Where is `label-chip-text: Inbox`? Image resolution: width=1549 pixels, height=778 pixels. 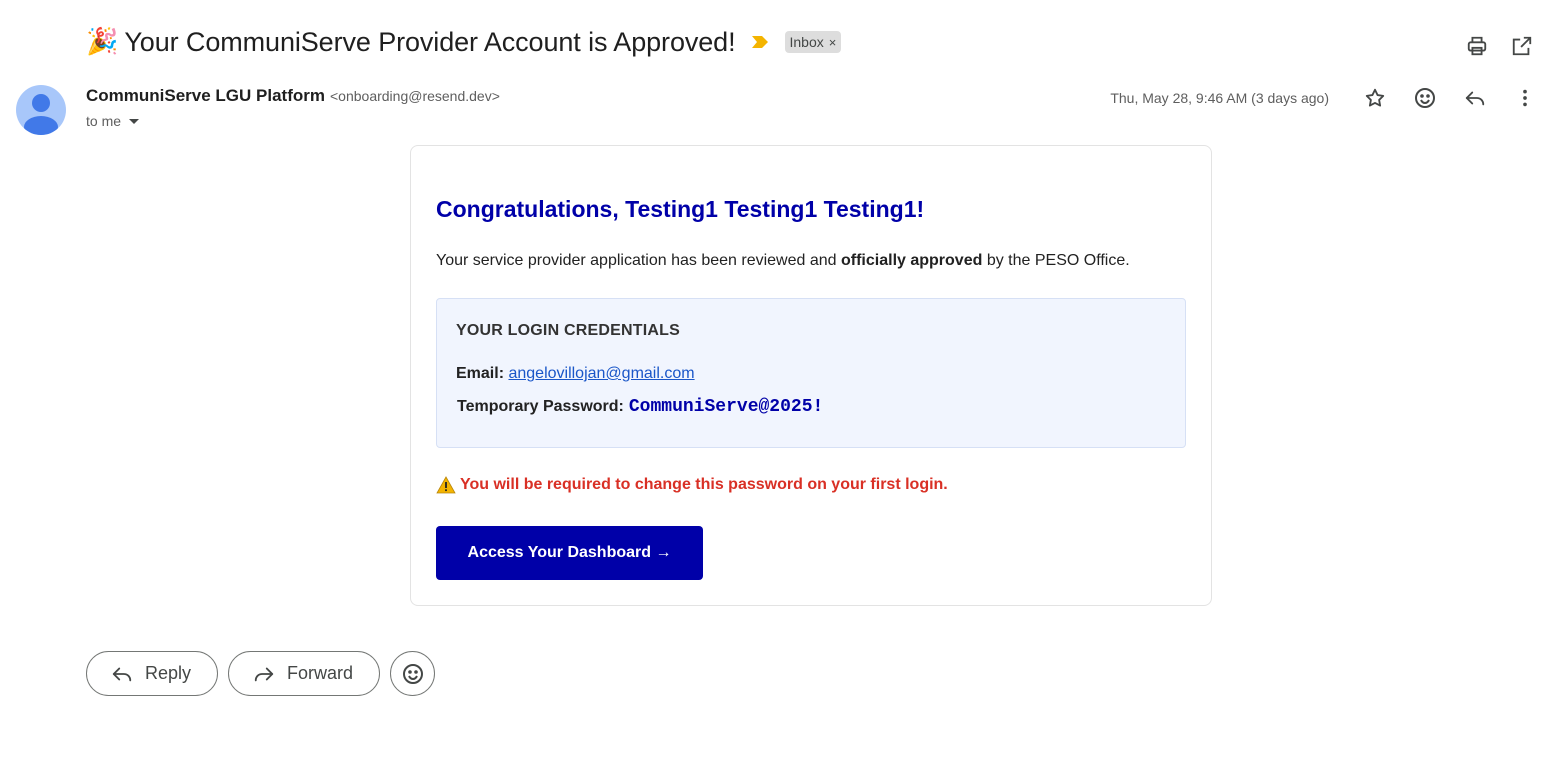
label-chip-text: Inbox is located at coordinates (806, 42).